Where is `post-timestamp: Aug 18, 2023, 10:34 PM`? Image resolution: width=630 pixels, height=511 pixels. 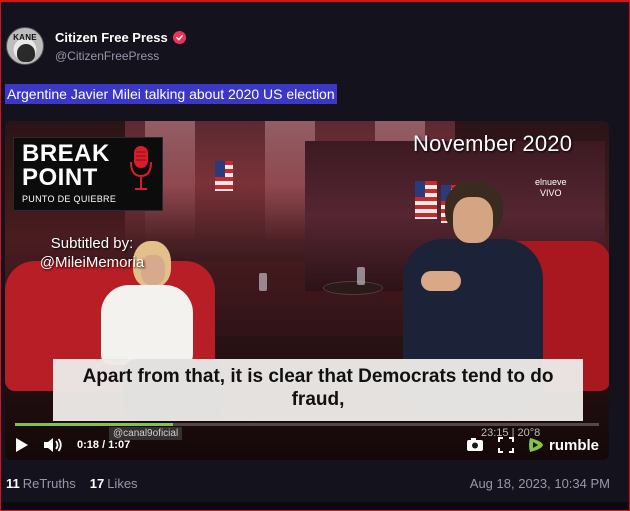 post-timestamp: Aug 18, 2023, 10:34 PM is located at coordinates (540, 483).